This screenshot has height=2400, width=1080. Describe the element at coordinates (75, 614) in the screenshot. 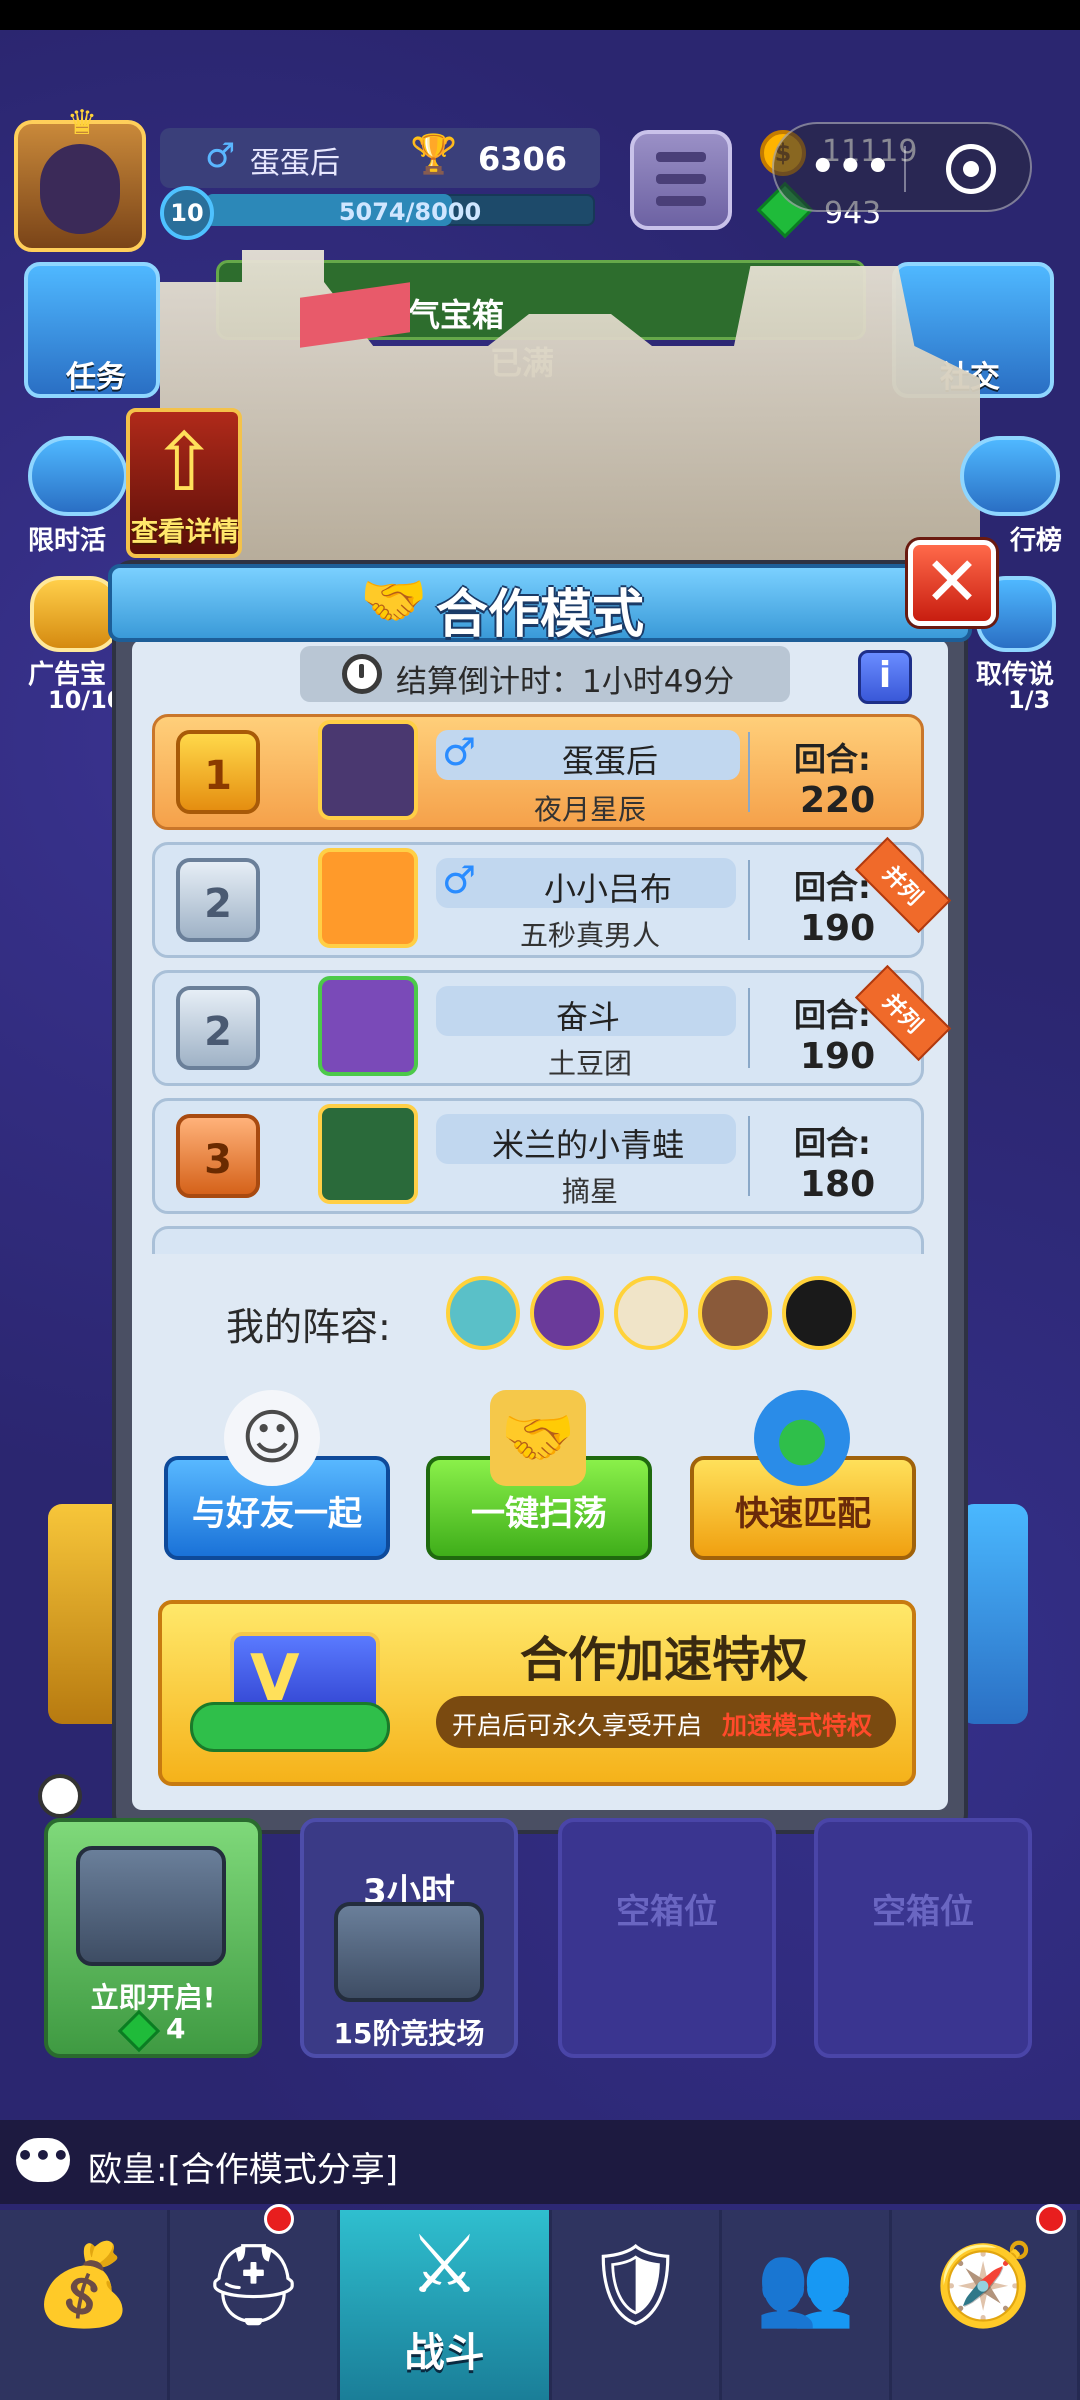

I see `ad-chest-button` at that location.